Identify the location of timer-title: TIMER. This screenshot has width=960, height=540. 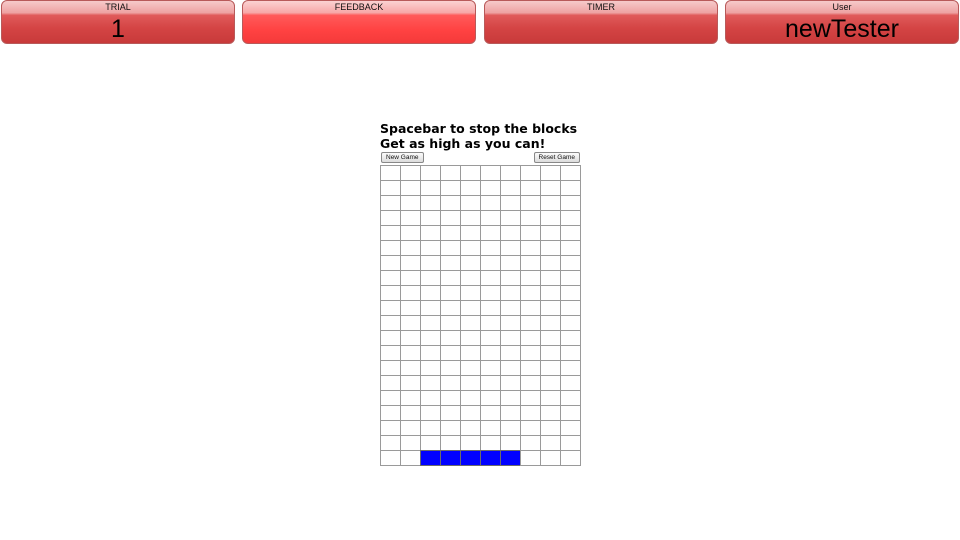
(601, 7).